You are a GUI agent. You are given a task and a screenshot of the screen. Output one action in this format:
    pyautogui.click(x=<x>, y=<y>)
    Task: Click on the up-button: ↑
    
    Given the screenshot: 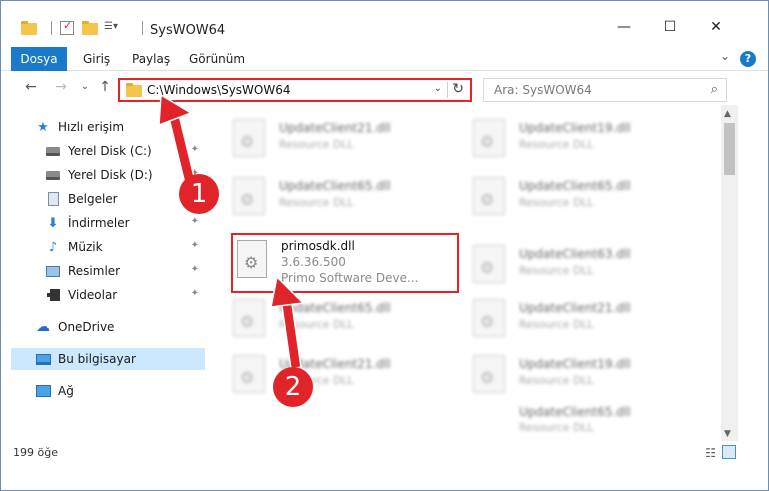 What is the action you would take?
    pyautogui.click(x=105, y=87)
    